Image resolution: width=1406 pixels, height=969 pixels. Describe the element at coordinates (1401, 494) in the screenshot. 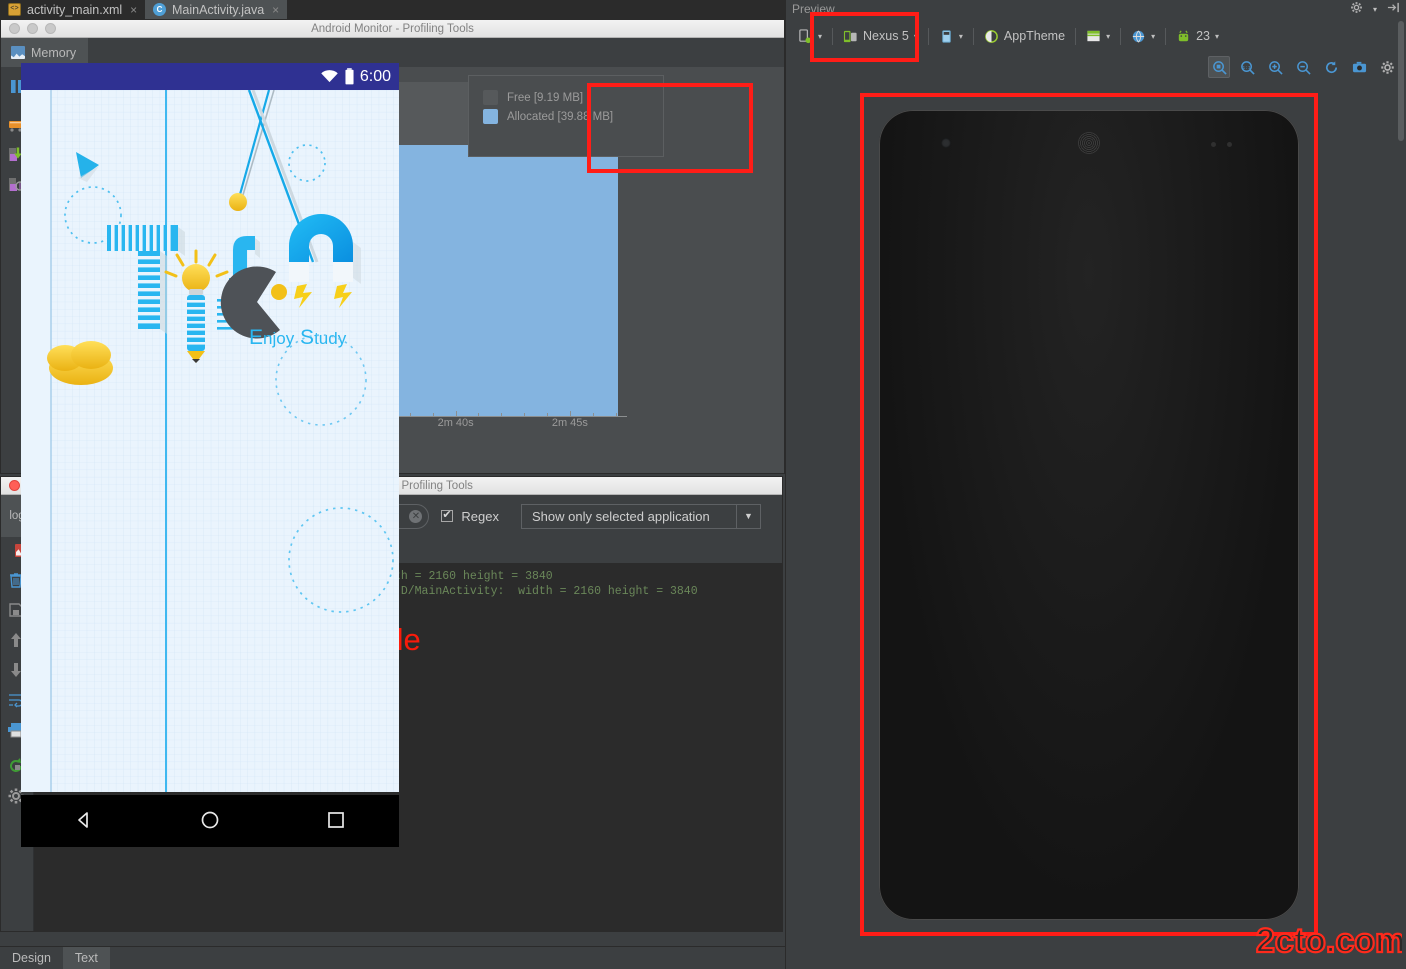

I see `preview-scrollbar` at that location.